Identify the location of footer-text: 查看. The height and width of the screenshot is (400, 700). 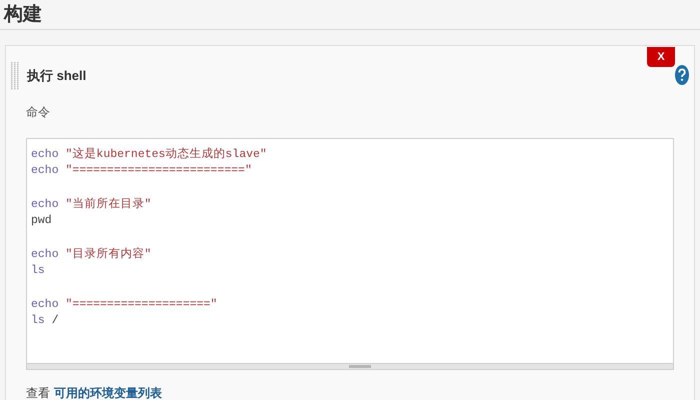
(38, 392).